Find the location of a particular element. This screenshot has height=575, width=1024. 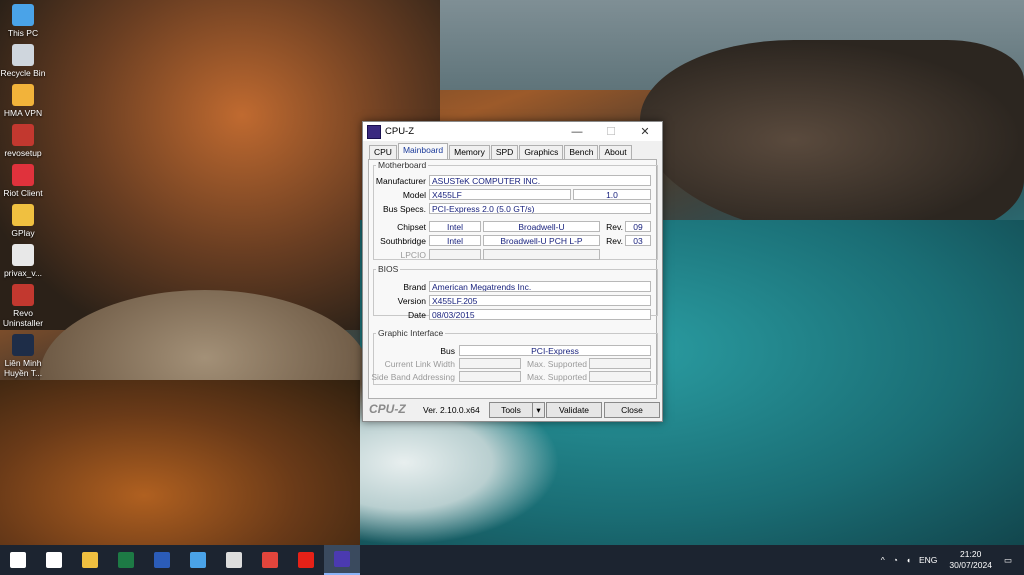

desktop-icon-0: This PC is located at coordinates (23, 21).